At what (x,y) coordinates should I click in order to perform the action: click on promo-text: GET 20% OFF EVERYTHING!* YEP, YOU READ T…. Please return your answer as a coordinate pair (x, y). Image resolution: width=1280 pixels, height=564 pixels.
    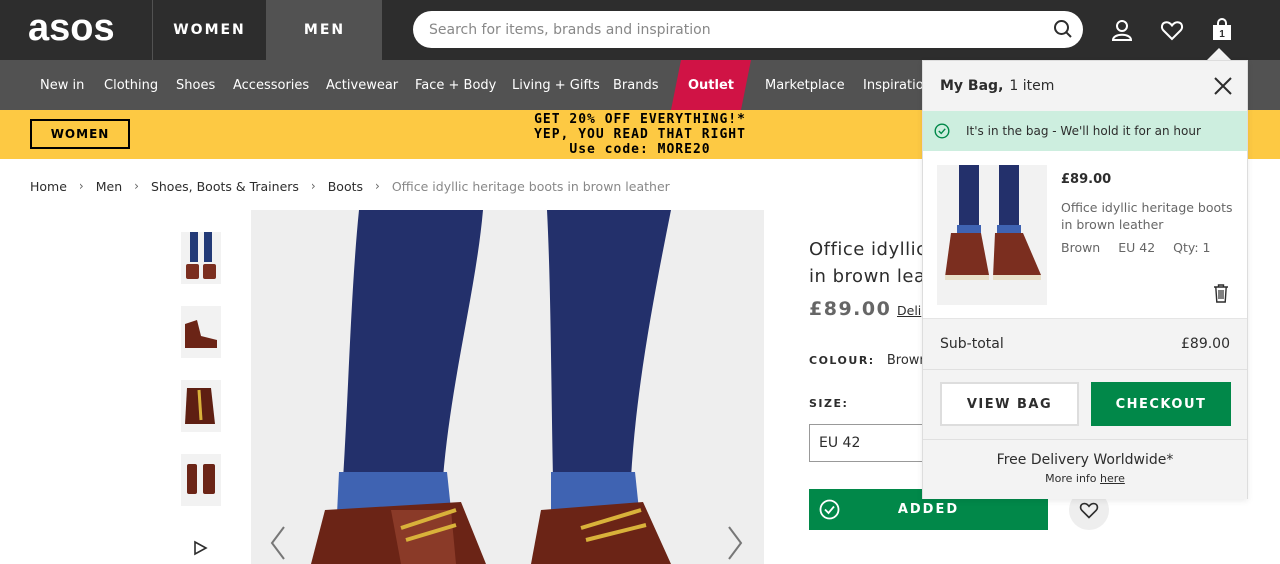
    Looking at the image, I should click on (640, 134).